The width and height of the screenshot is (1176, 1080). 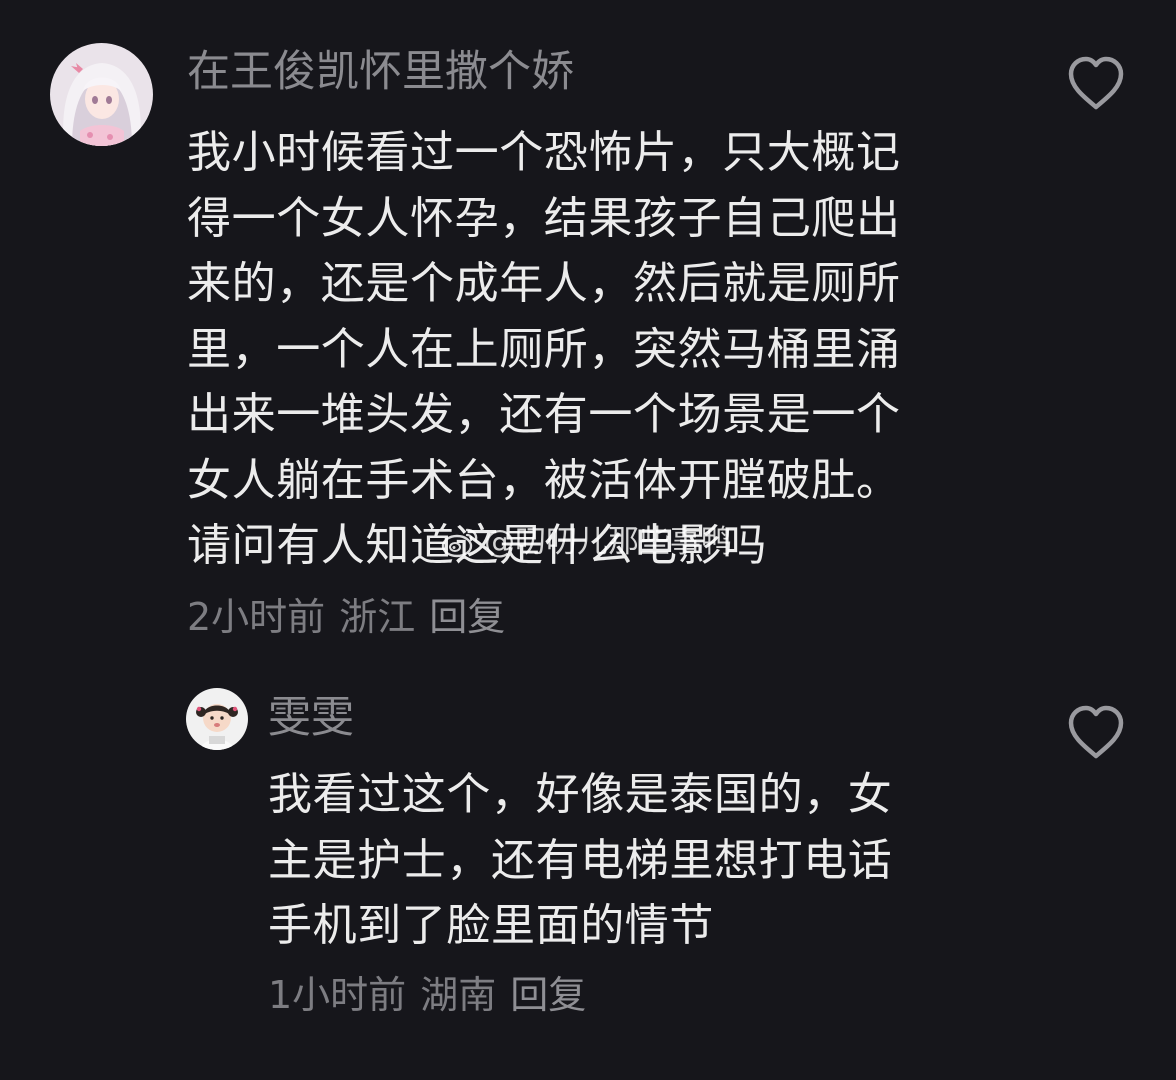 What do you see at coordinates (377, 617) in the screenshot?
I see `comment-location: 浙江` at bounding box center [377, 617].